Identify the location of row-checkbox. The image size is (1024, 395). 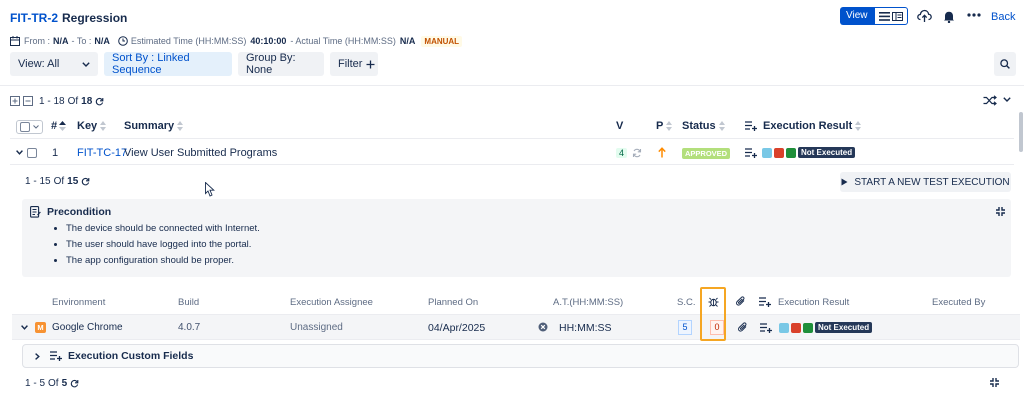
(32, 153).